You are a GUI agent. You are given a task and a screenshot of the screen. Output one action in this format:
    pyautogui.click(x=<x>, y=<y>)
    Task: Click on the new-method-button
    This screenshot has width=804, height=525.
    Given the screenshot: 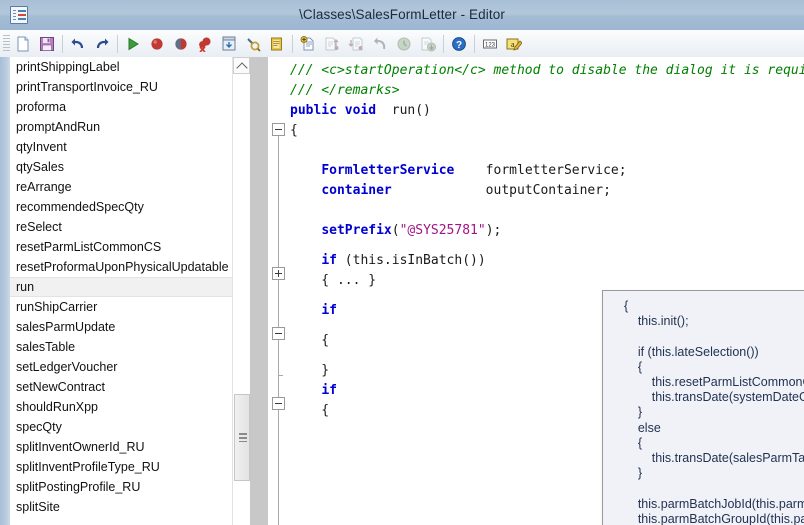 What is the action you would take?
    pyautogui.click(x=308, y=43)
    